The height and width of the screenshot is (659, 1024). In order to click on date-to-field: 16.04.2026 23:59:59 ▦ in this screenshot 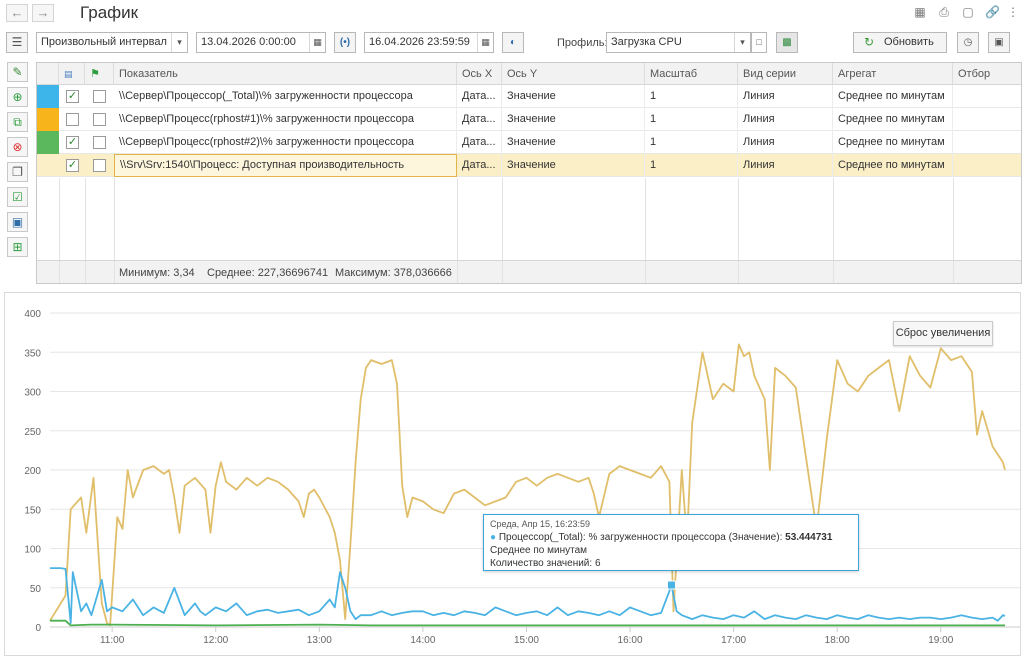, I will do `click(429, 42)`.